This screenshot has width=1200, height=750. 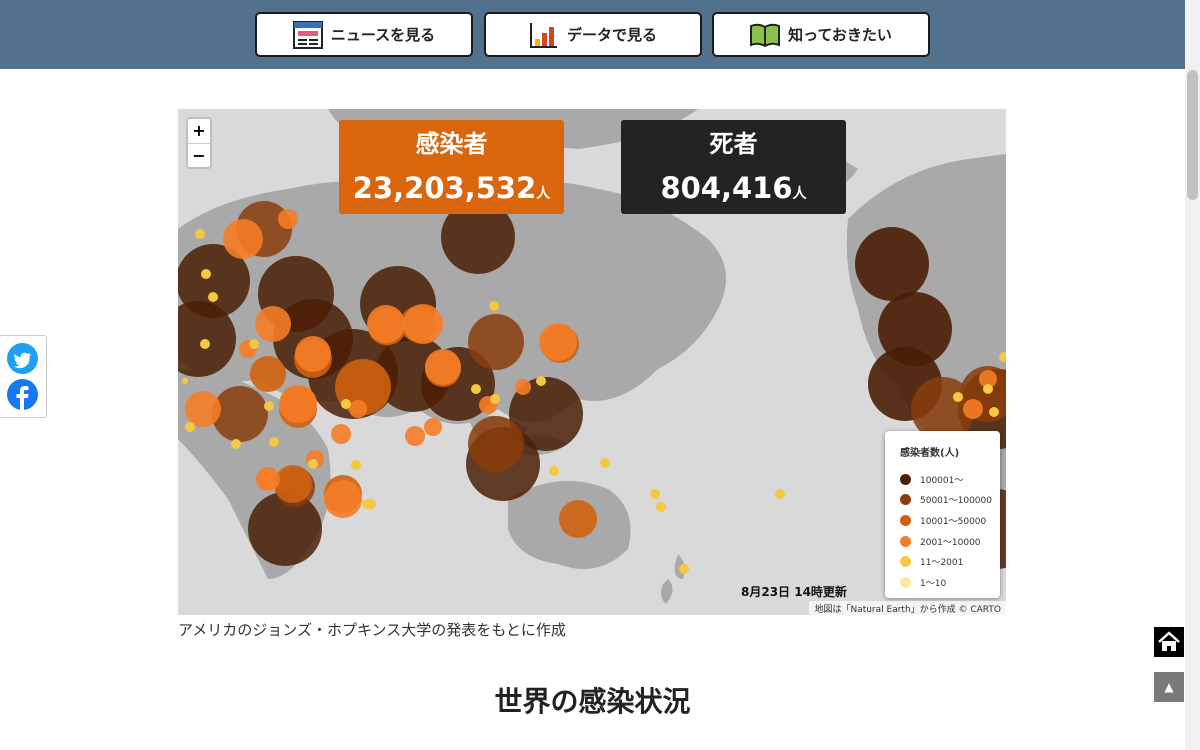 What do you see at coordinates (726, 188) in the screenshot?
I see `deaths-value: 804,416` at bounding box center [726, 188].